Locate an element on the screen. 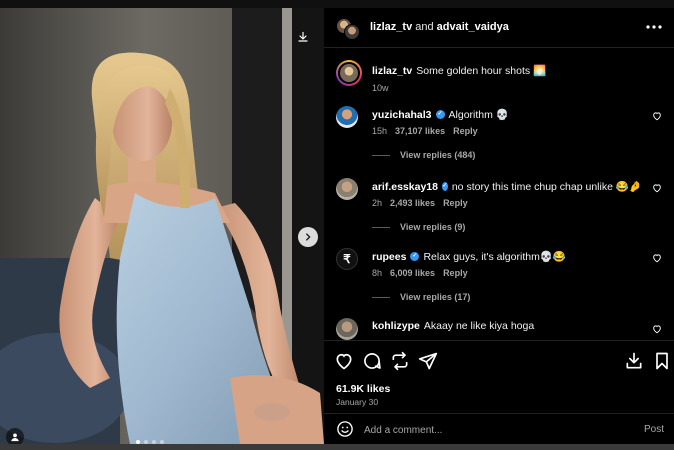  comment-input is located at coordinates (489, 430).